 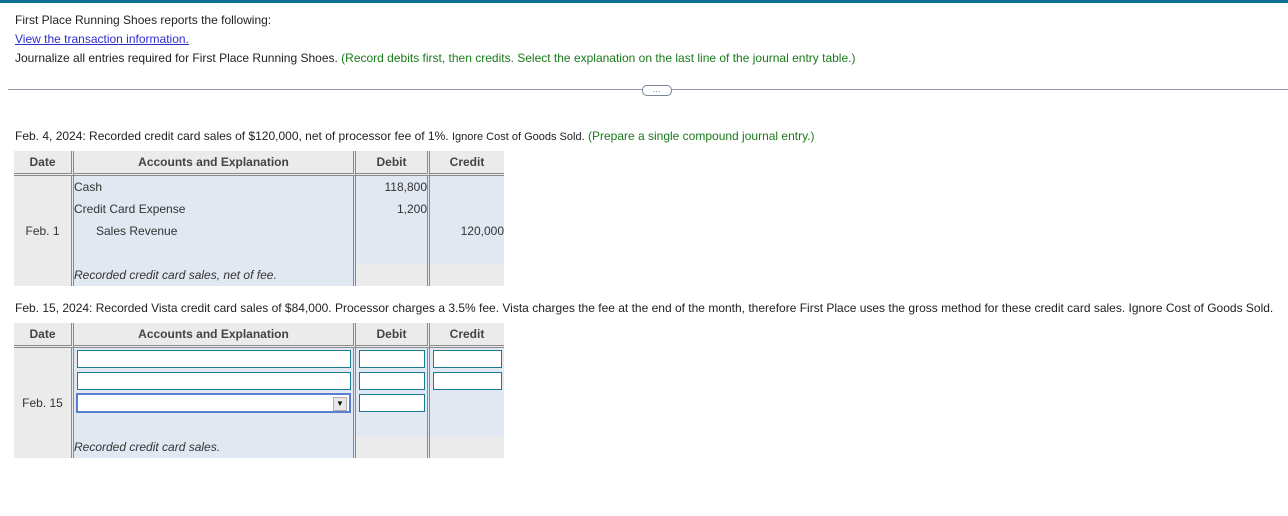 I want to click on debit-amount: 118,800, so click(x=393, y=187).